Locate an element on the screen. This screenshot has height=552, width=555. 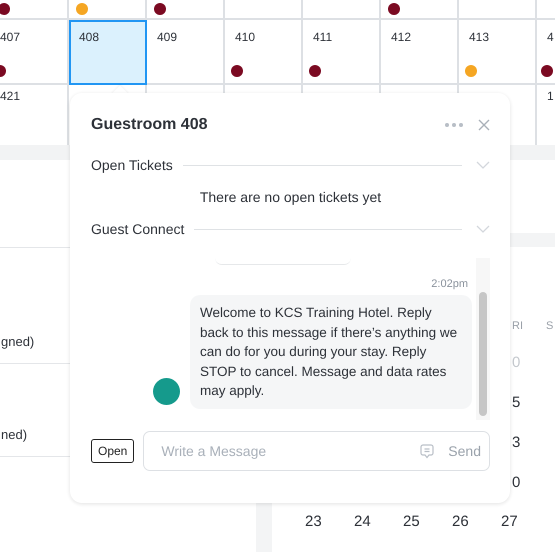
room-cell: 410 is located at coordinates (264, 52).